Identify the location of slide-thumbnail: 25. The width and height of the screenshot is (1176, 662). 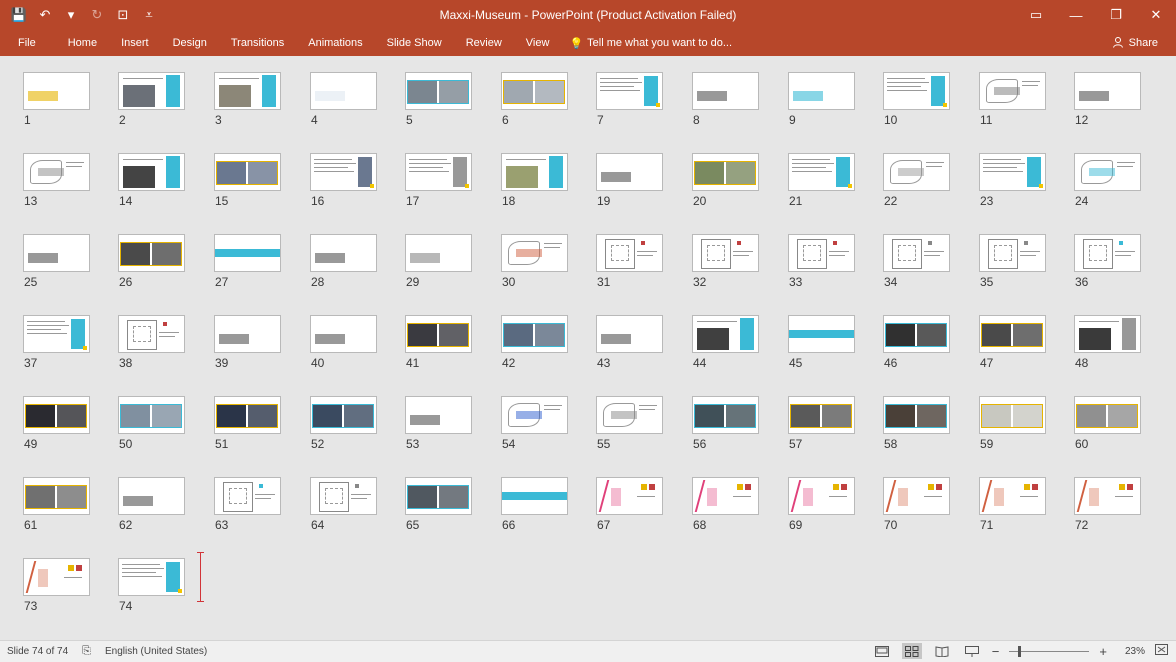
(56, 261).